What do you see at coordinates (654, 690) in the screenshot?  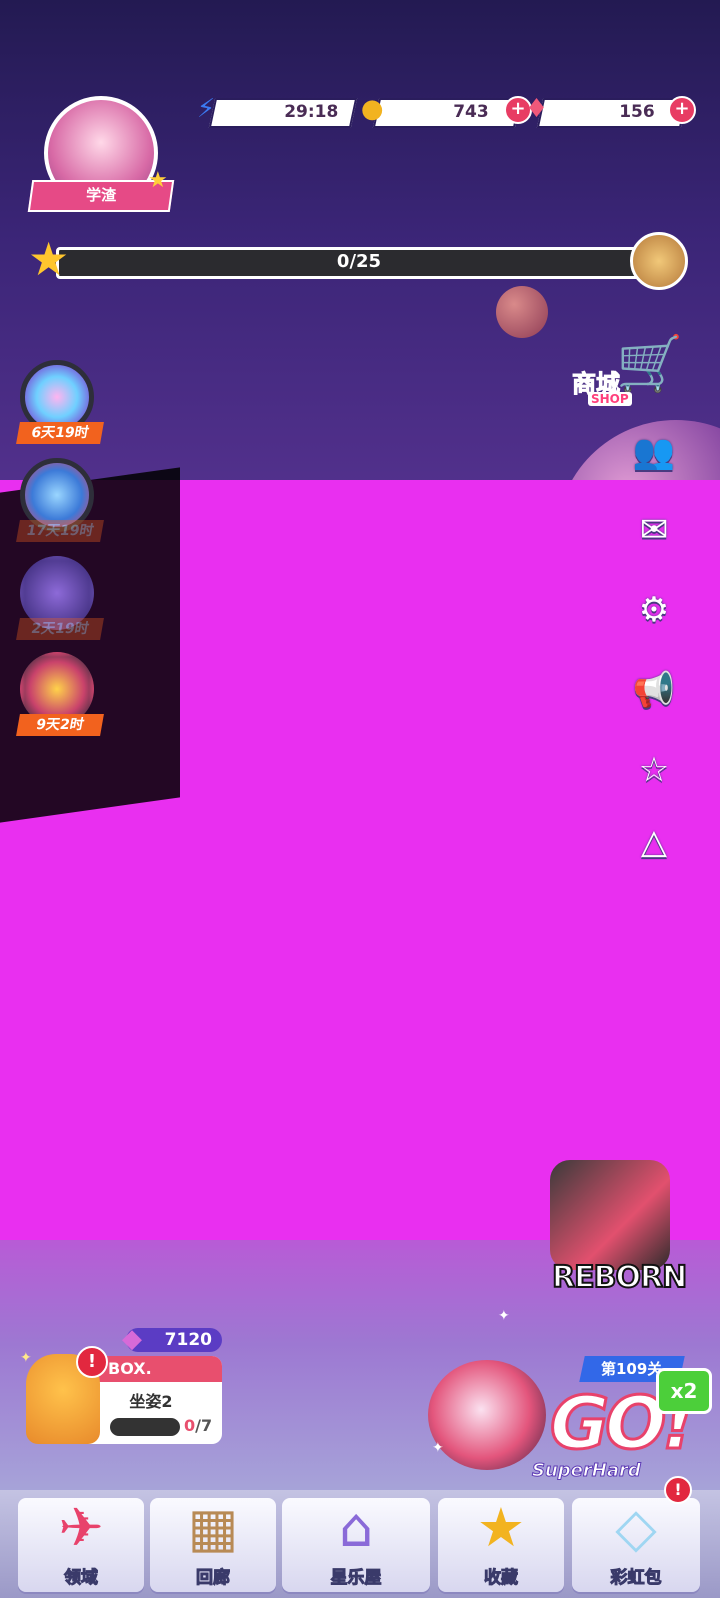 I see `announcement-icon: 📢` at bounding box center [654, 690].